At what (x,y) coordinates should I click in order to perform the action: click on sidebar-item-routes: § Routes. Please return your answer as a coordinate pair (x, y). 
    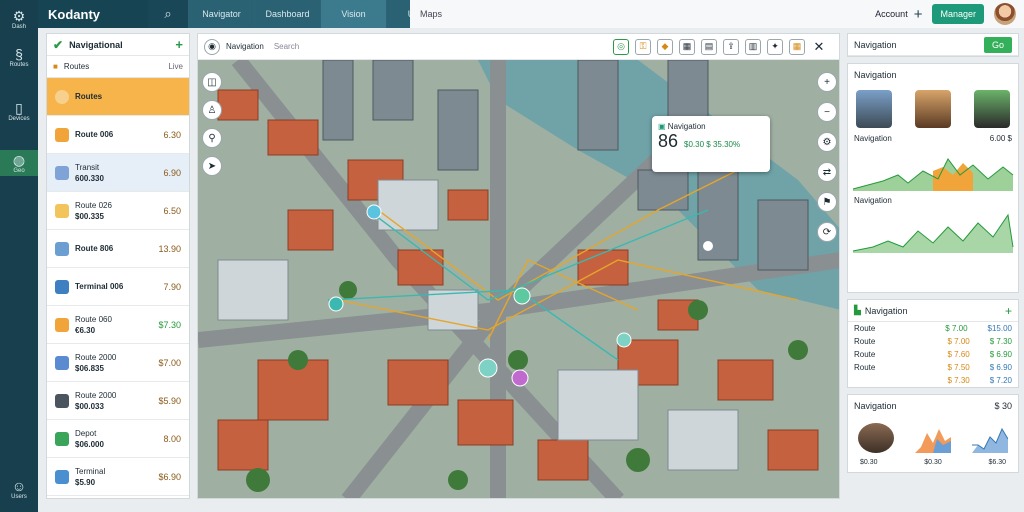
    Looking at the image, I should click on (19, 57).